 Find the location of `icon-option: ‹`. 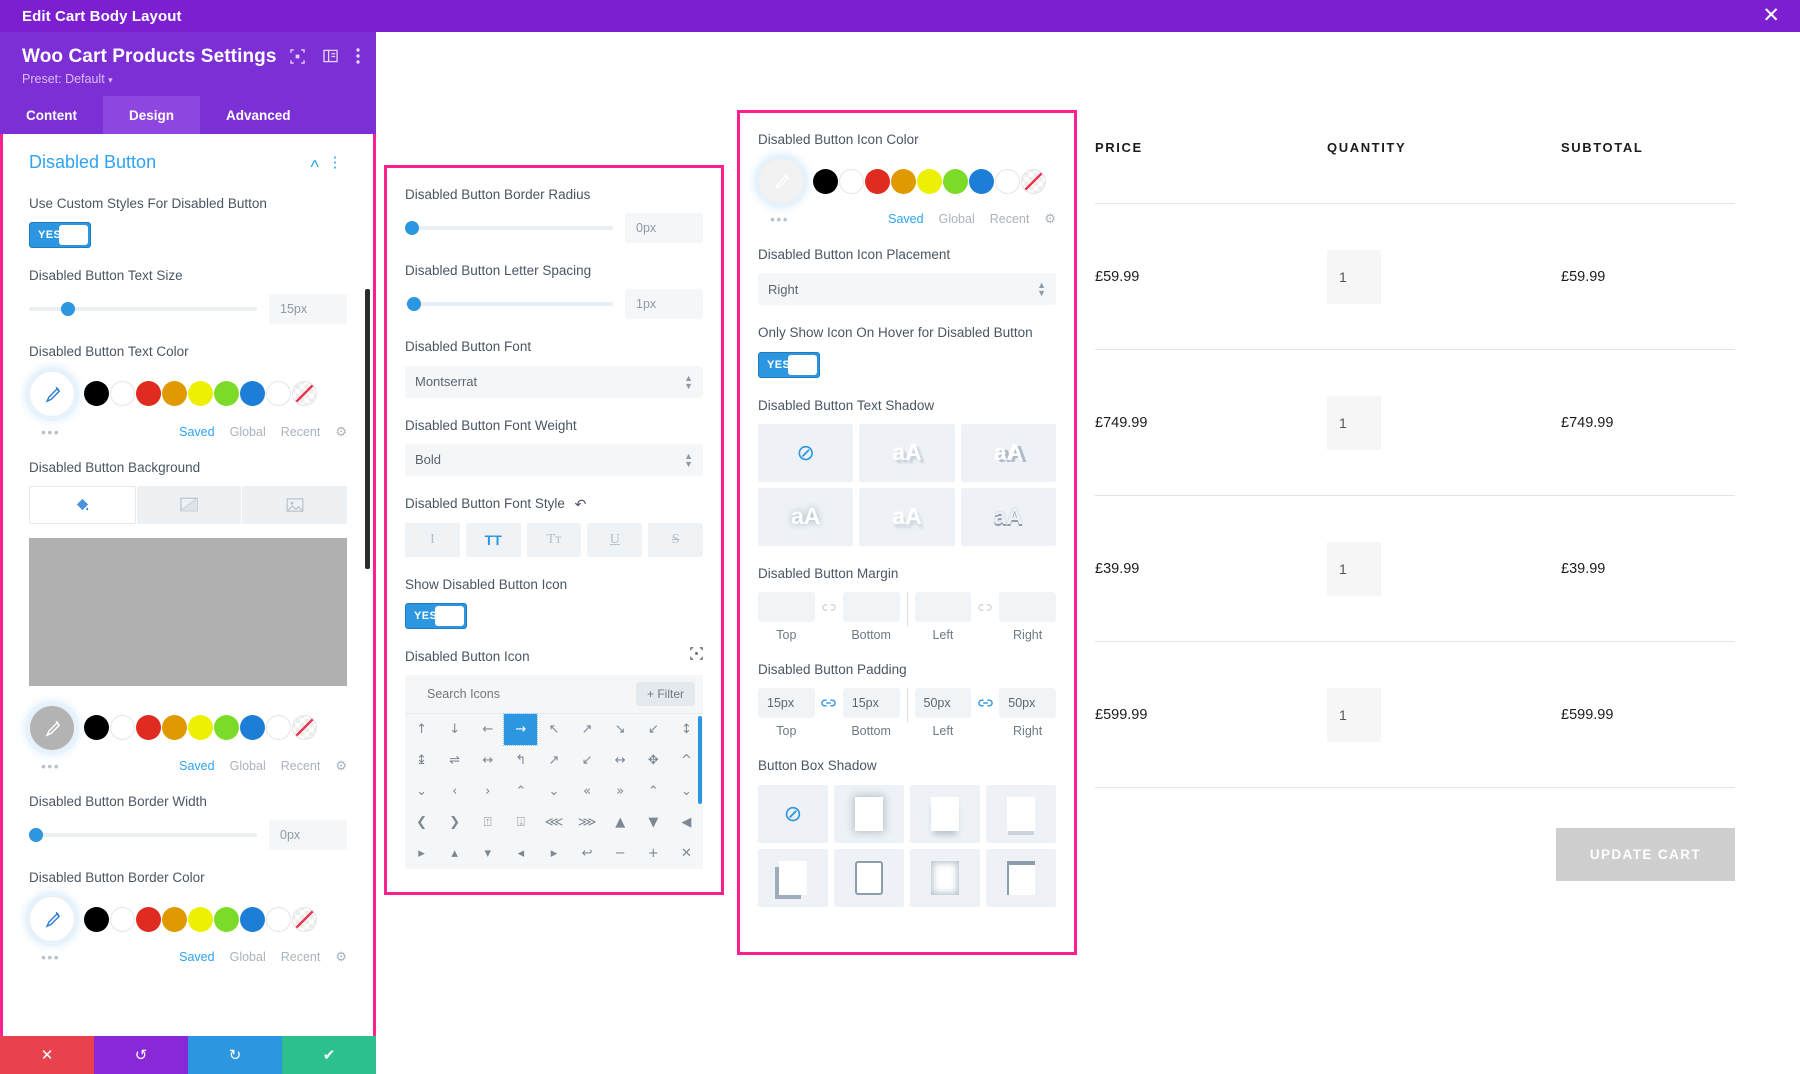

icon-option: ‹ is located at coordinates (454, 791).